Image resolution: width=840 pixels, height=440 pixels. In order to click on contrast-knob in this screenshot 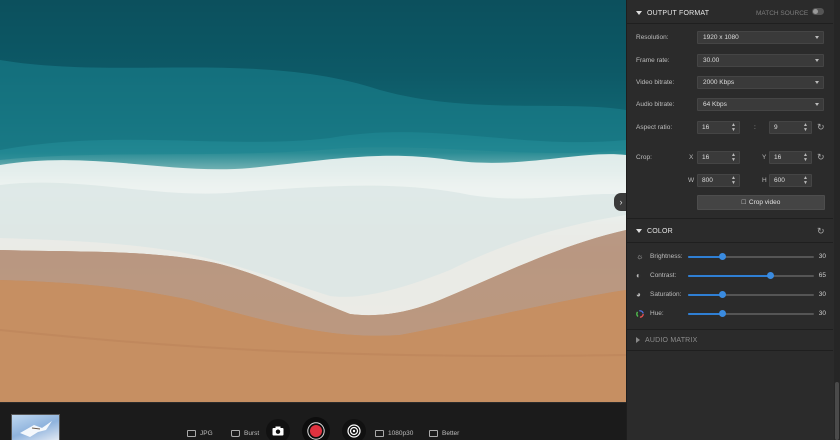, I will do `click(770, 275)`.